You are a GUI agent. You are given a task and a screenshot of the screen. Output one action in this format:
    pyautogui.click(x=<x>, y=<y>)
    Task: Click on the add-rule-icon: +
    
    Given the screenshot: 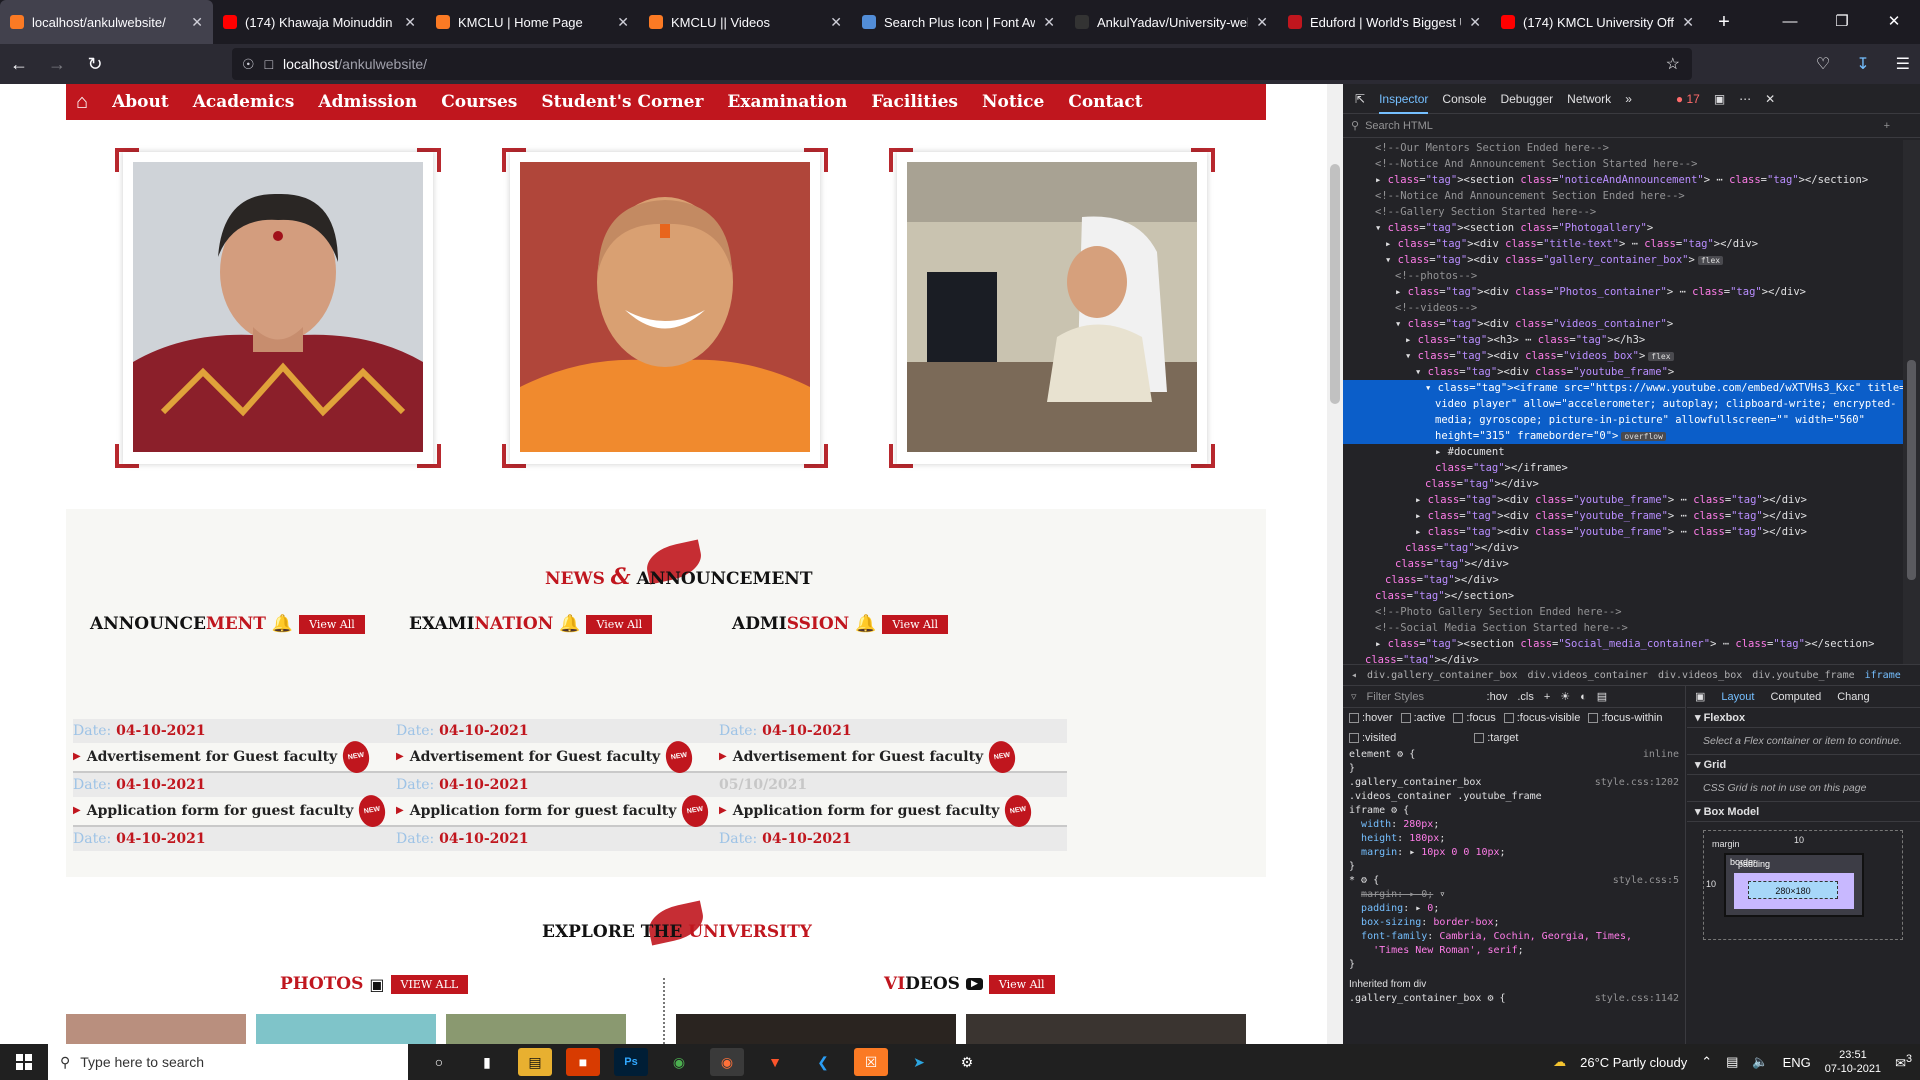 What is the action you would take?
    pyautogui.click(x=1547, y=697)
    